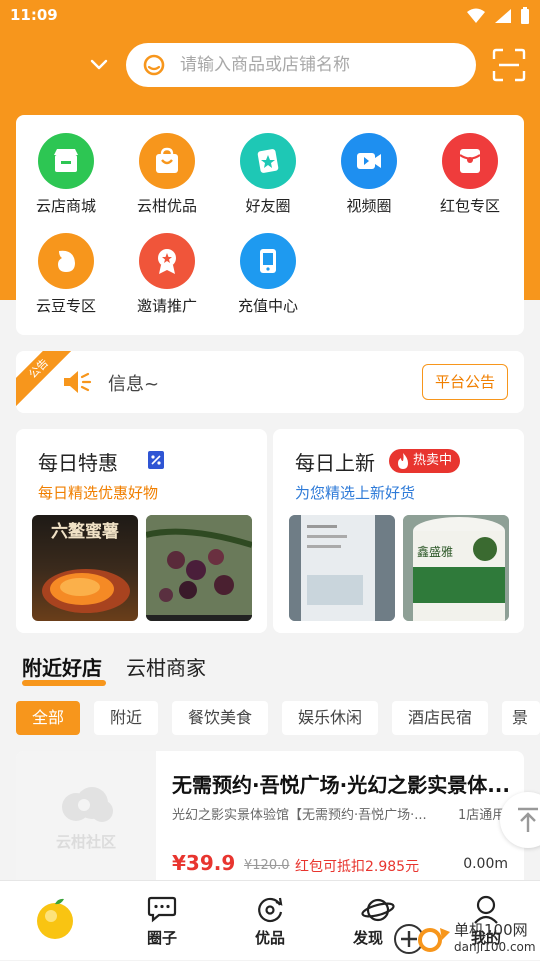 The width and height of the screenshot is (540, 961). I want to click on store-distance: 0.00m, so click(485, 864).